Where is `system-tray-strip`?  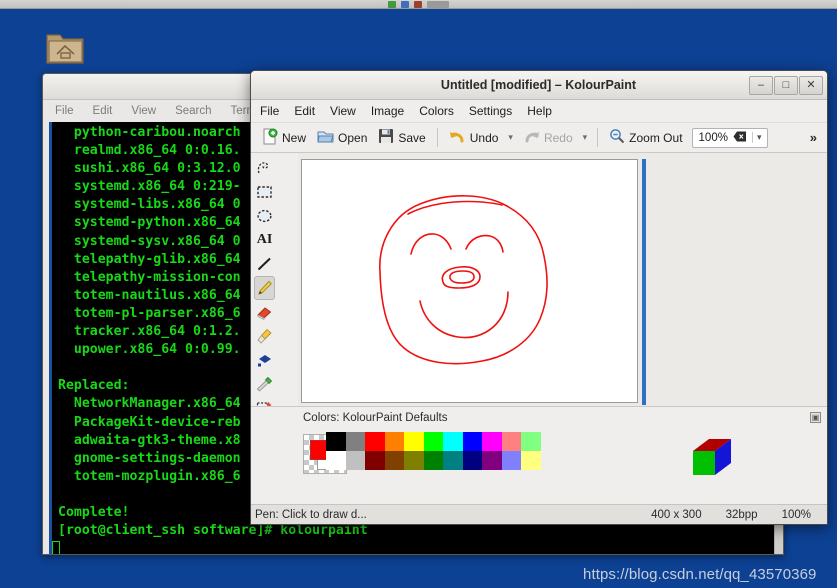 system-tray-strip is located at coordinates (418, 4).